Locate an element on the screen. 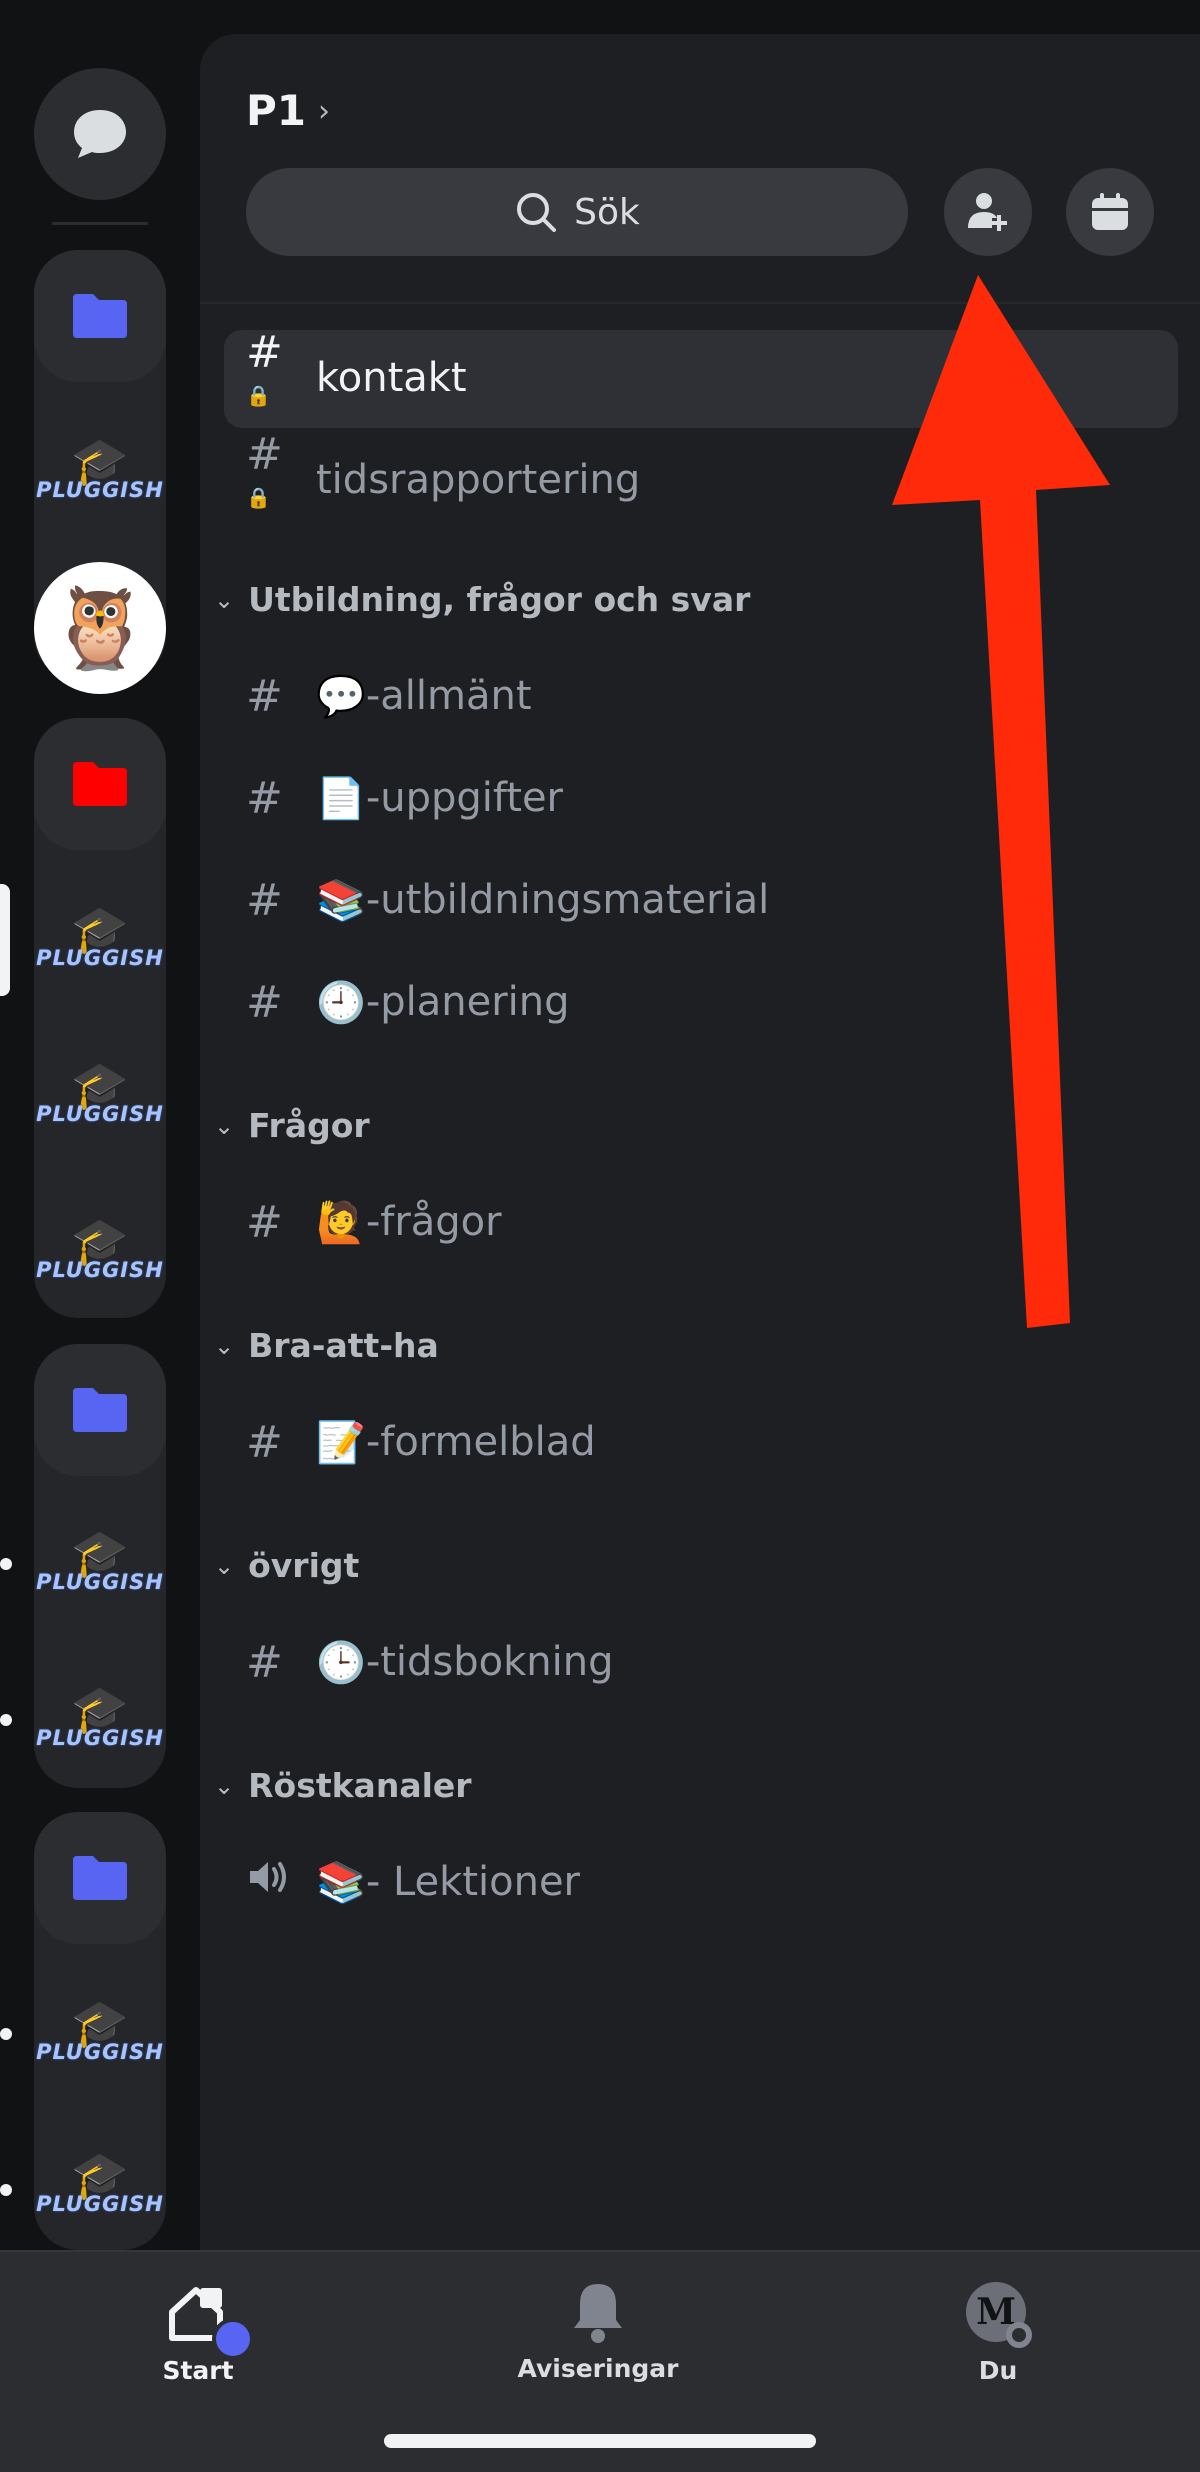 Image resolution: width=1200 pixels, height=2472 pixels. channel-tidsrapportering: #🔒 tidsrapportering is located at coordinates (443, 474).